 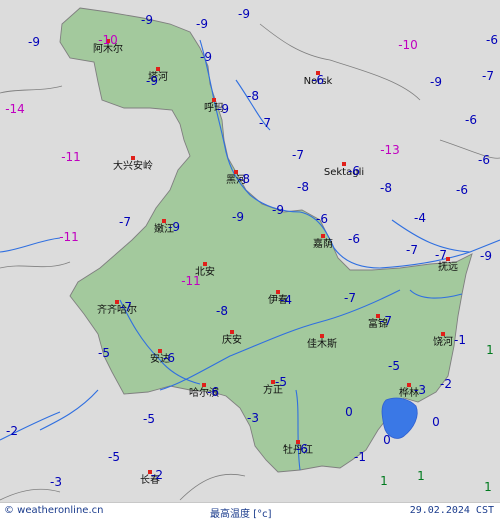 I want to click on city-label: 庆安, so click(x=232, y=339).